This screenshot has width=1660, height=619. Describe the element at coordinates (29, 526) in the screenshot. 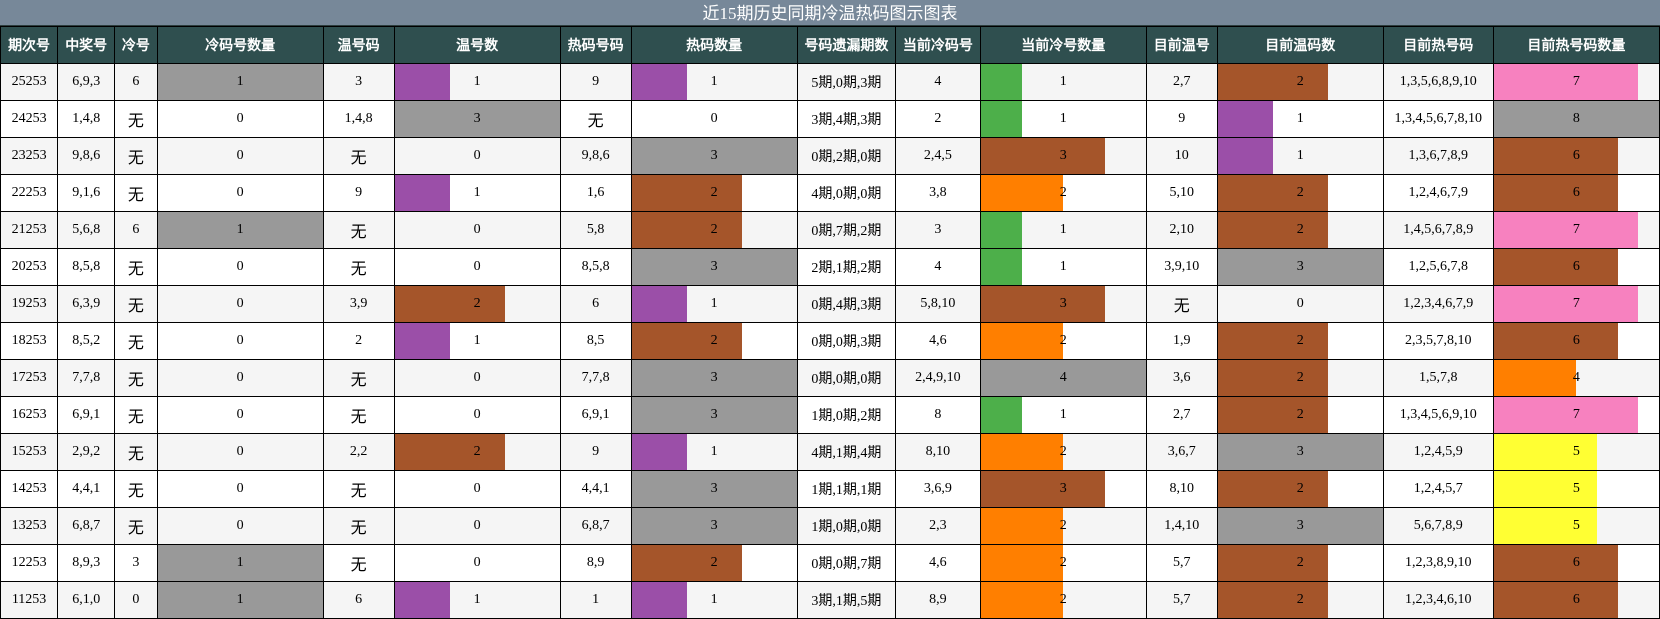

I see `cell-period: 13253` at that location.